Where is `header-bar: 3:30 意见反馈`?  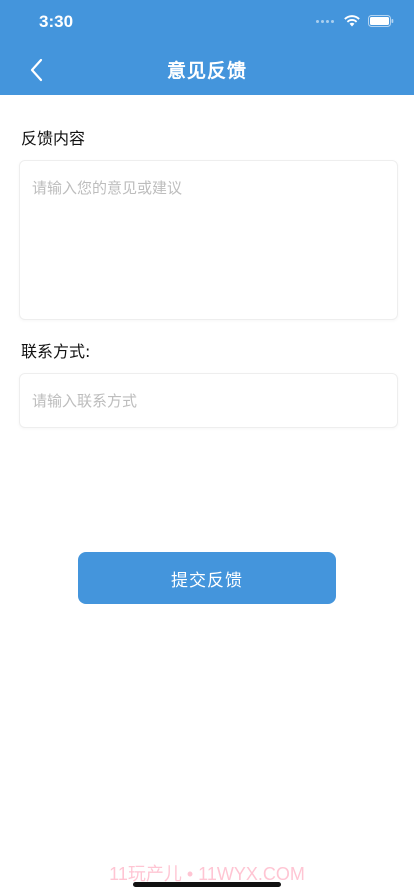
header-bar: 3:30 意见反馈 is located at coordinates (207, 47).